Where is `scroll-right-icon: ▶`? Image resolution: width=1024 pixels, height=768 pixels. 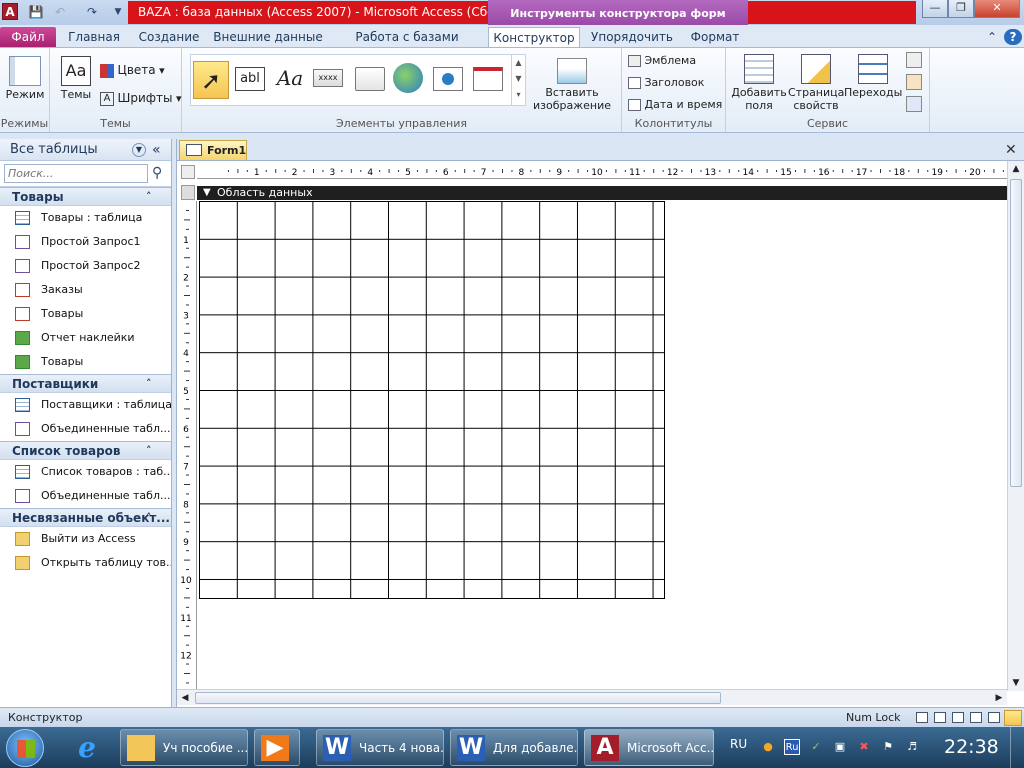 scroll-right-icon: ▶ is located at coordinates (999, 698).